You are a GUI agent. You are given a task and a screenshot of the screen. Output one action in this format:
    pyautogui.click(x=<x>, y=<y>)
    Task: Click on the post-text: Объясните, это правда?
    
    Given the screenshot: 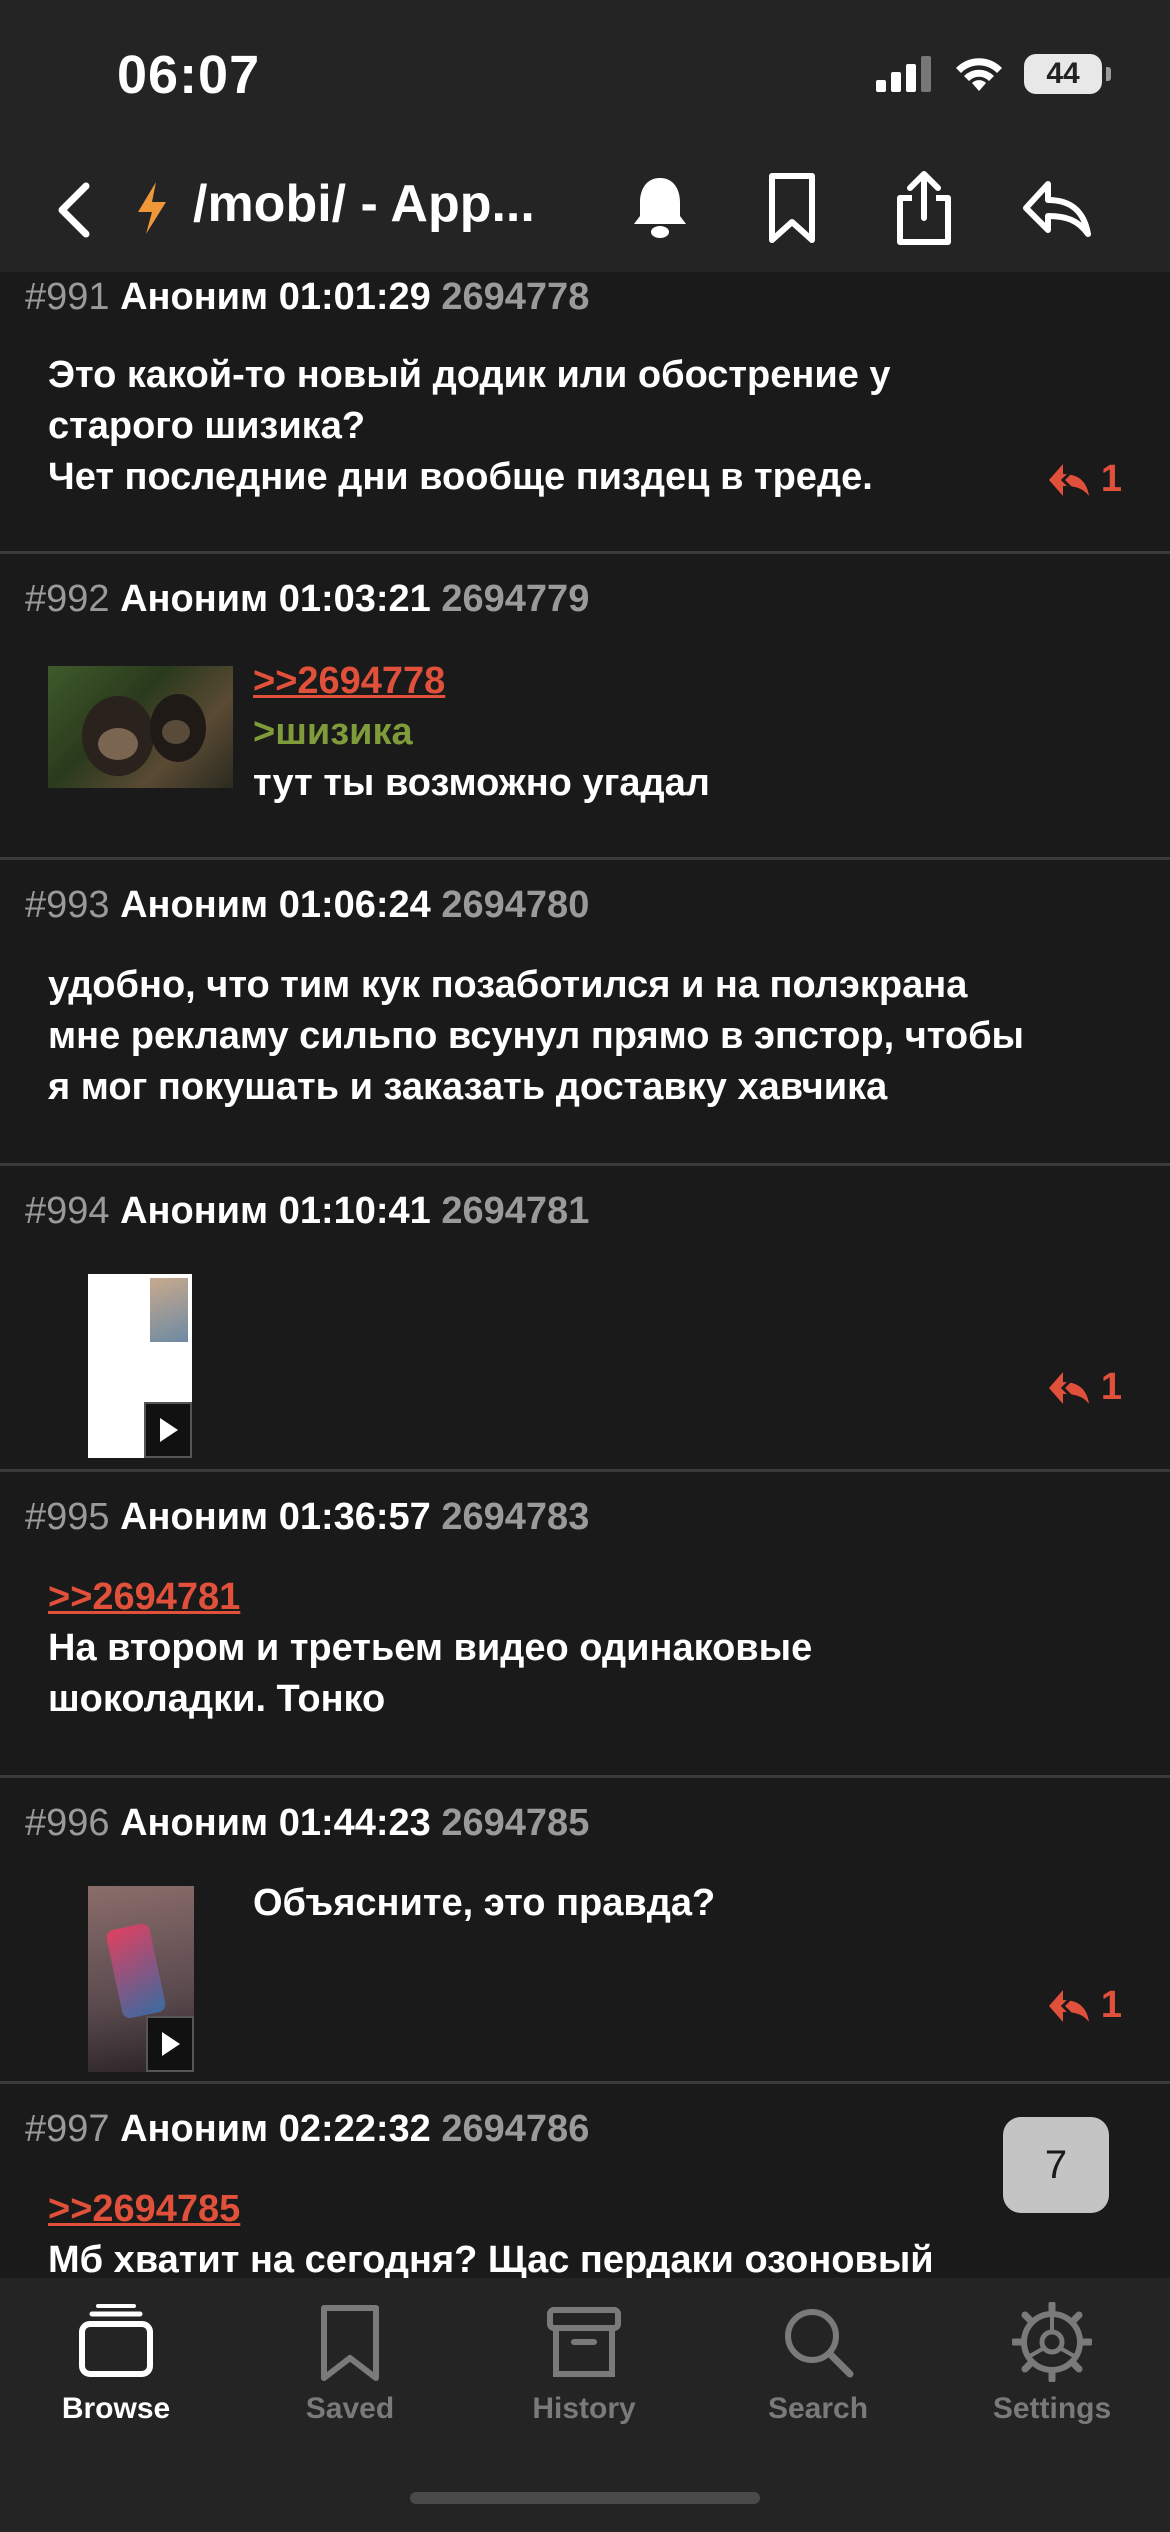 What is the action you would take?
    pyautogui.click(x=484, y=1903)
    